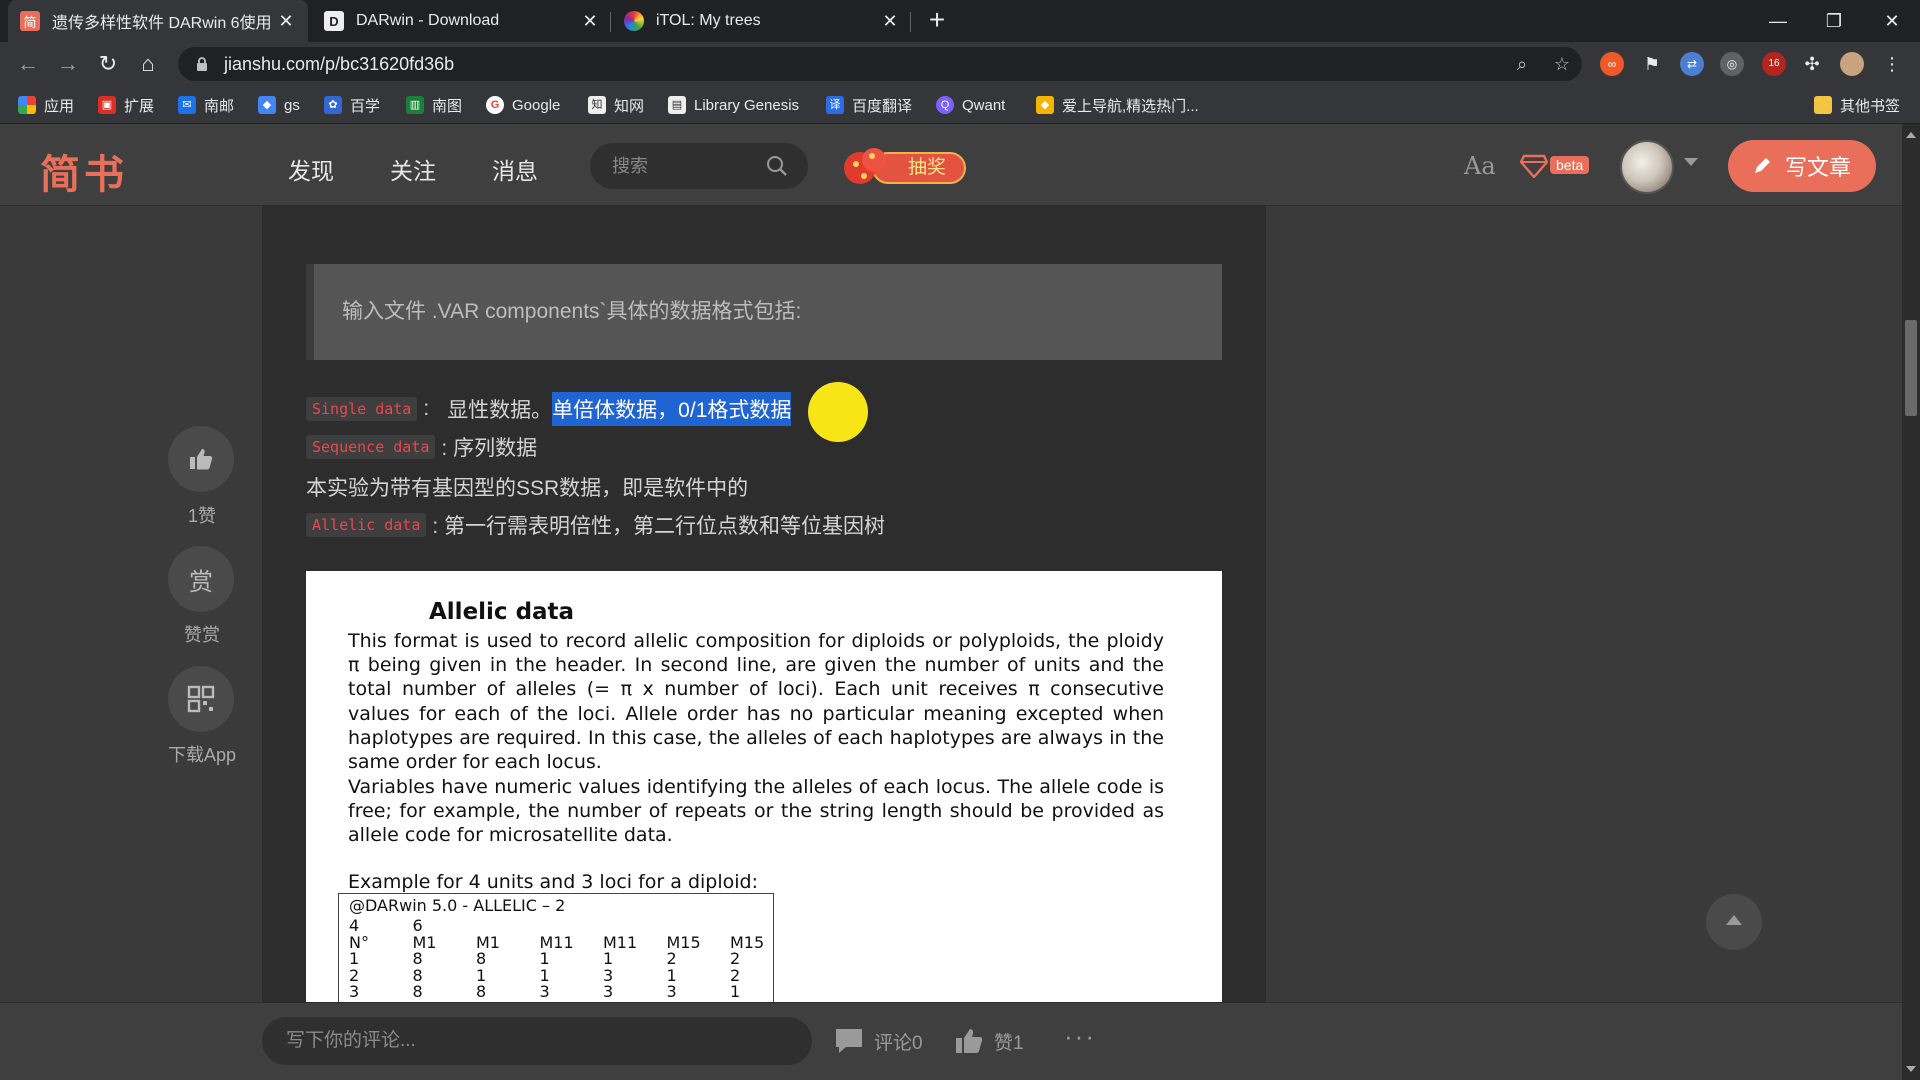 This screenshot has width=1920, height=1080. I want to click on scrollbar-thumb, so click(1911, 368).